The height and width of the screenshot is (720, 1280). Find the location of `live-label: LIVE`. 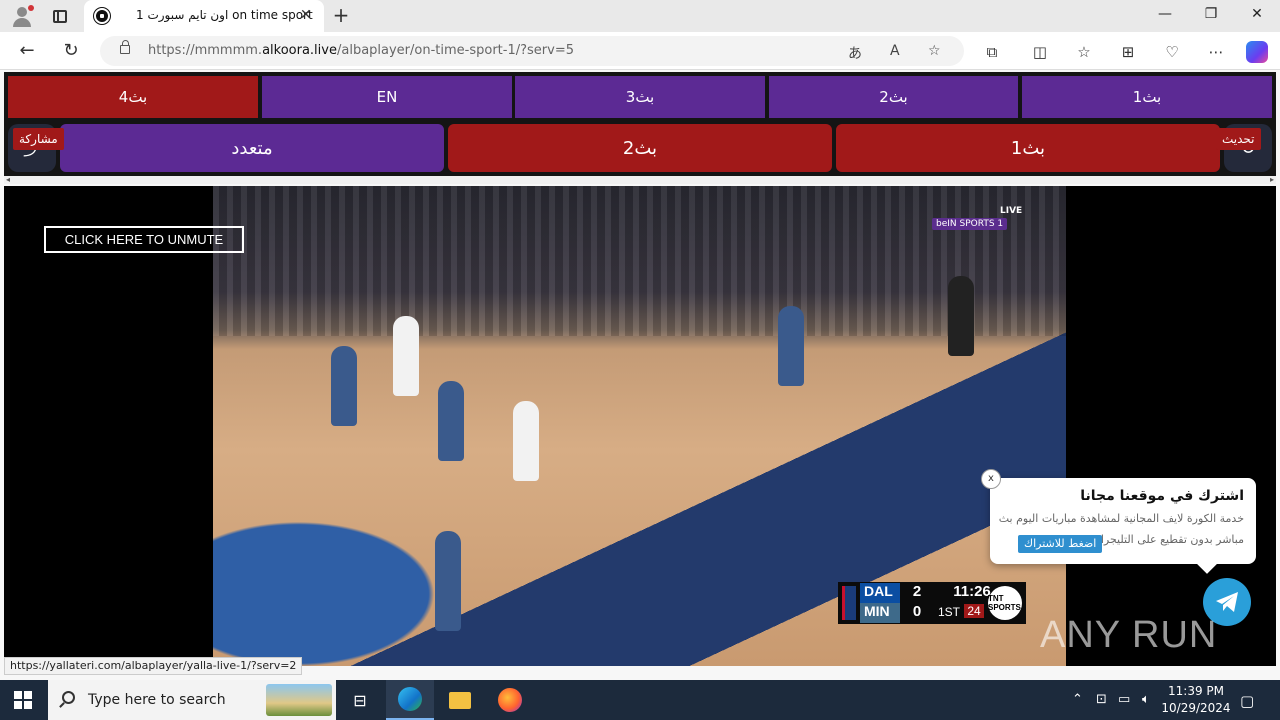

live-label: LIVE is located at coordinates (1011, 211).